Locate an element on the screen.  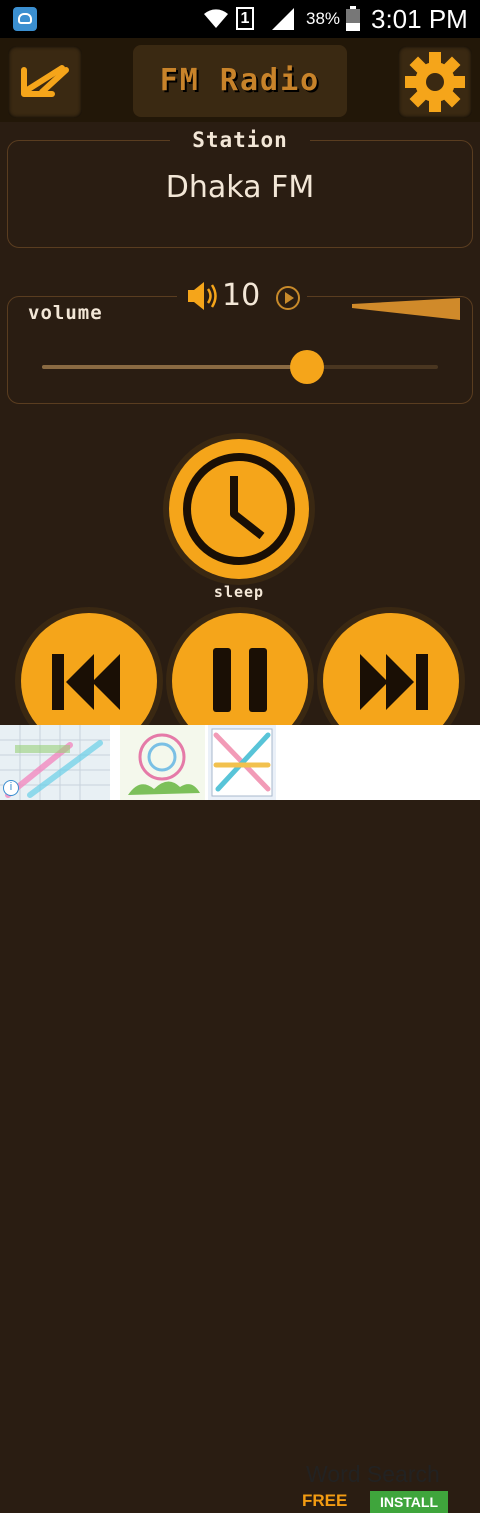
volume-level-indicator is located at coordinates (406, 309).